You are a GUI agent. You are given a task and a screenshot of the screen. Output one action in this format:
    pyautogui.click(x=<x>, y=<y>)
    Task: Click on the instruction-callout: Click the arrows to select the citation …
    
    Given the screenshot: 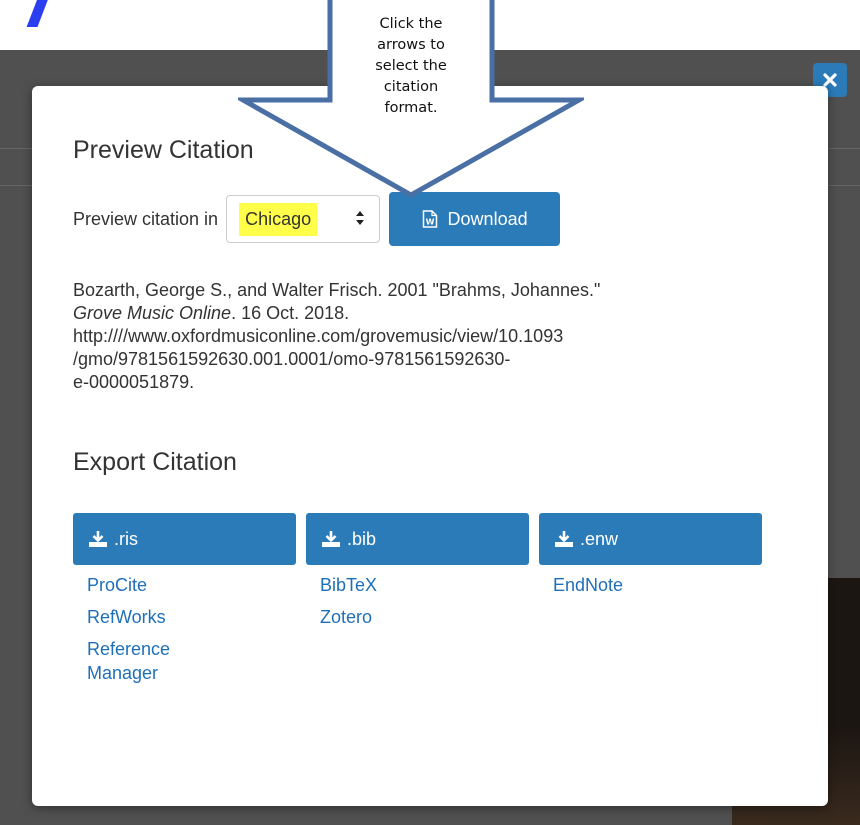 What is the action you would take?
    pyautogui.click(x=411, y=100)
    